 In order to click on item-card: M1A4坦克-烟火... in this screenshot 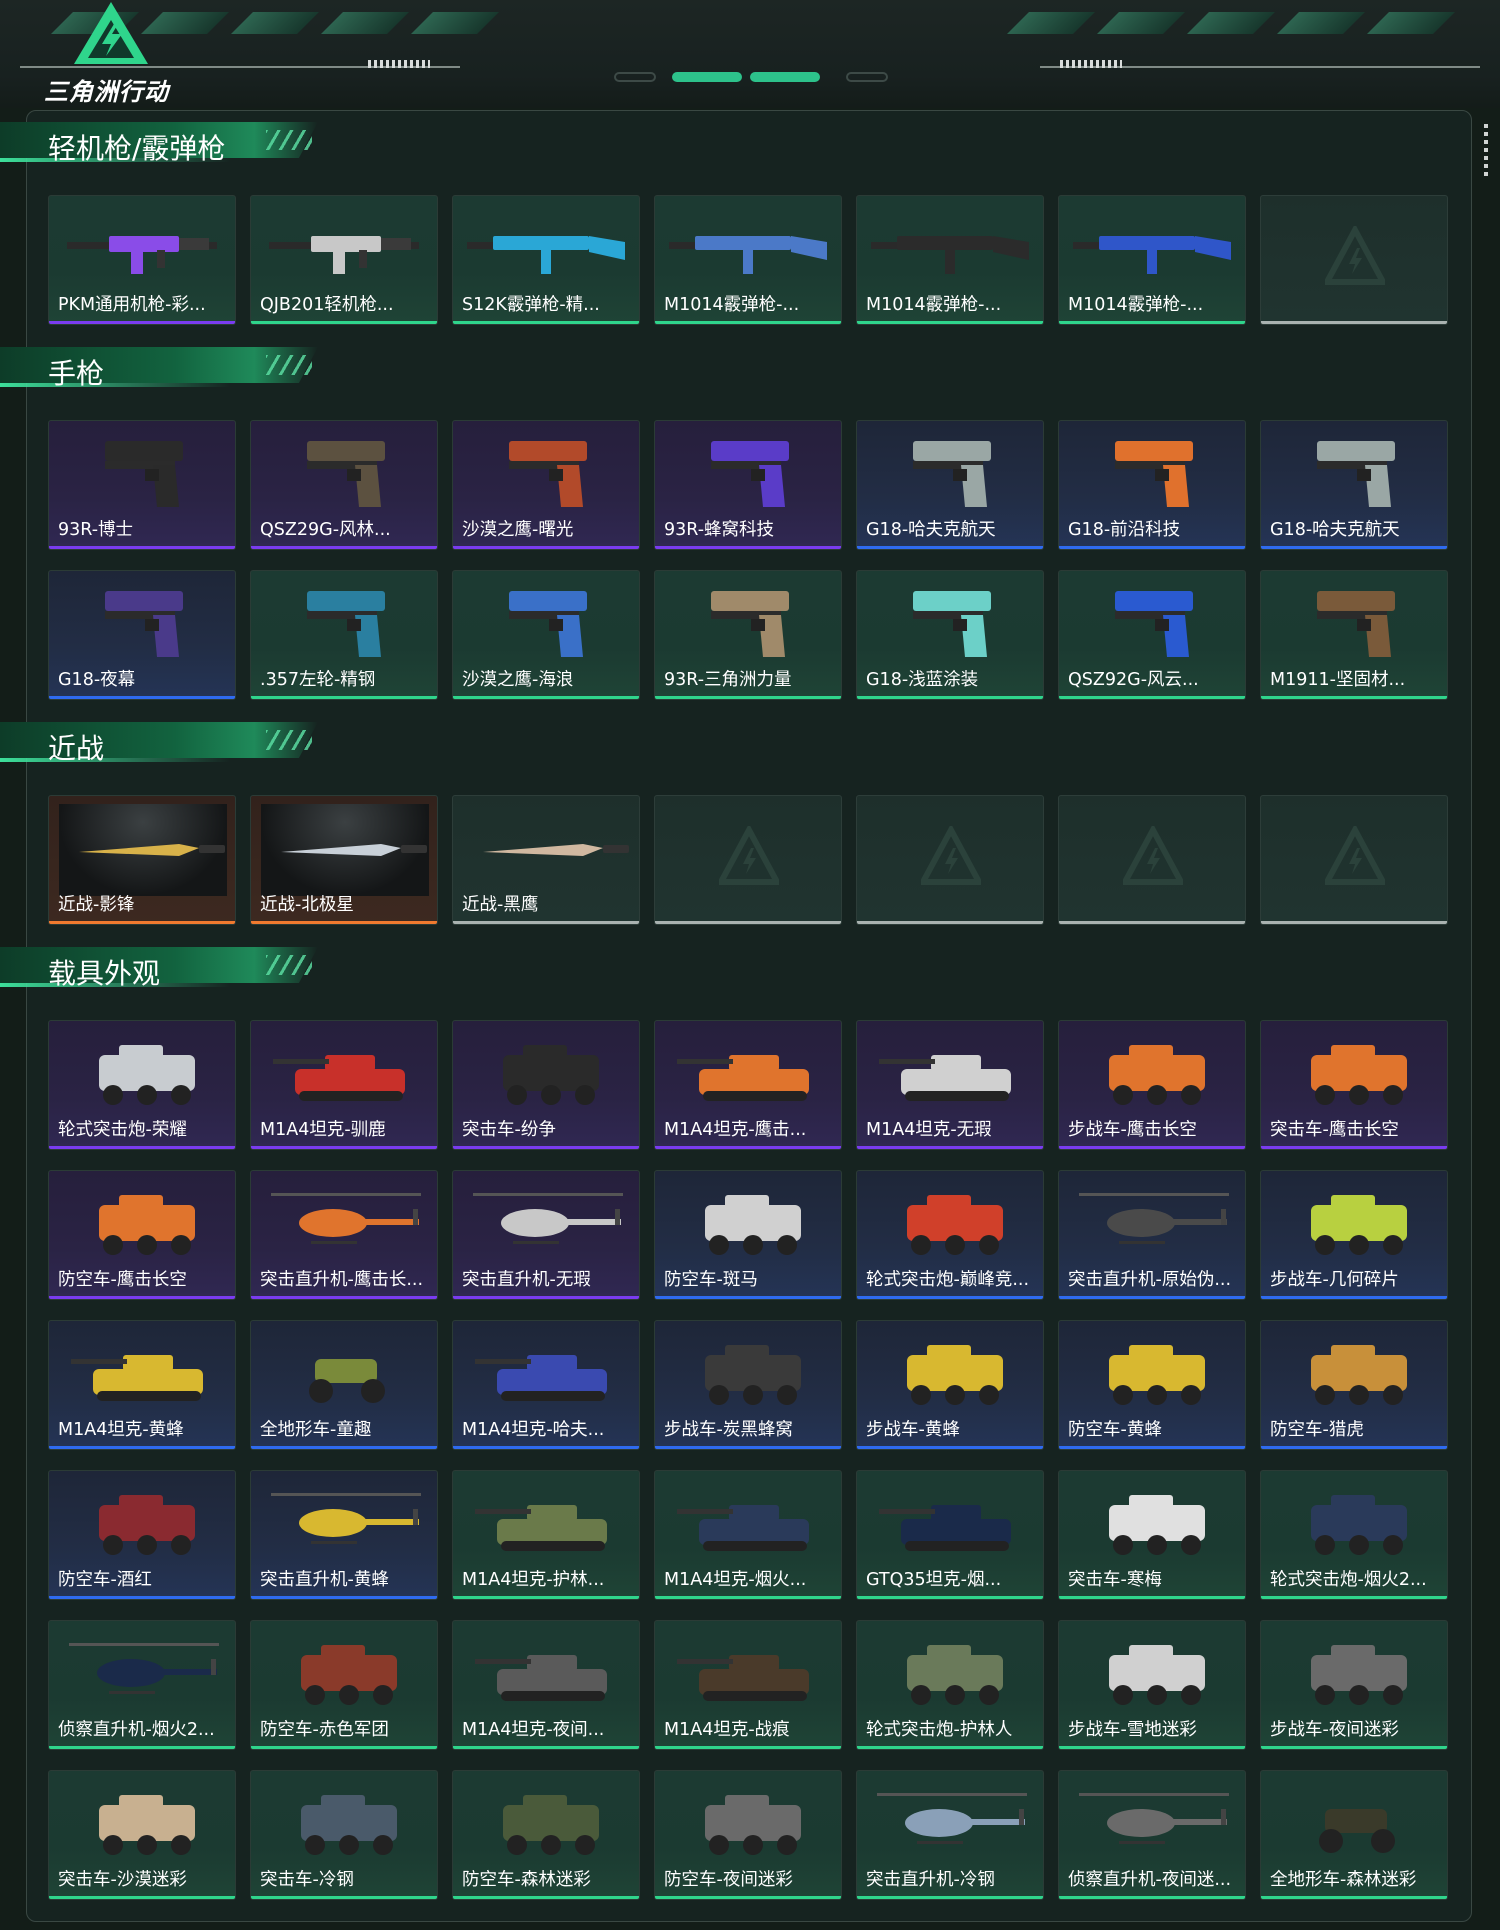, I will do `click(748, 1535)`.